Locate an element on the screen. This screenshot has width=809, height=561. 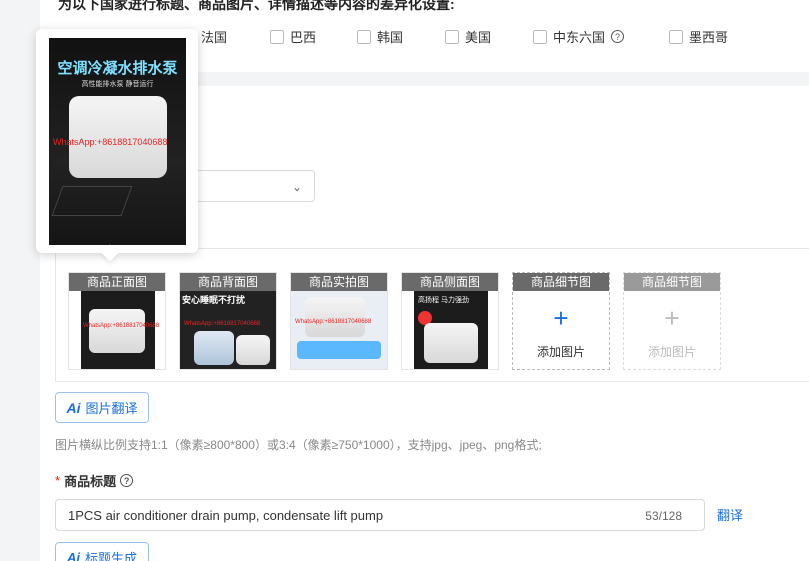
slot-label: 商品正面图 is located at coordinates (117, 282).